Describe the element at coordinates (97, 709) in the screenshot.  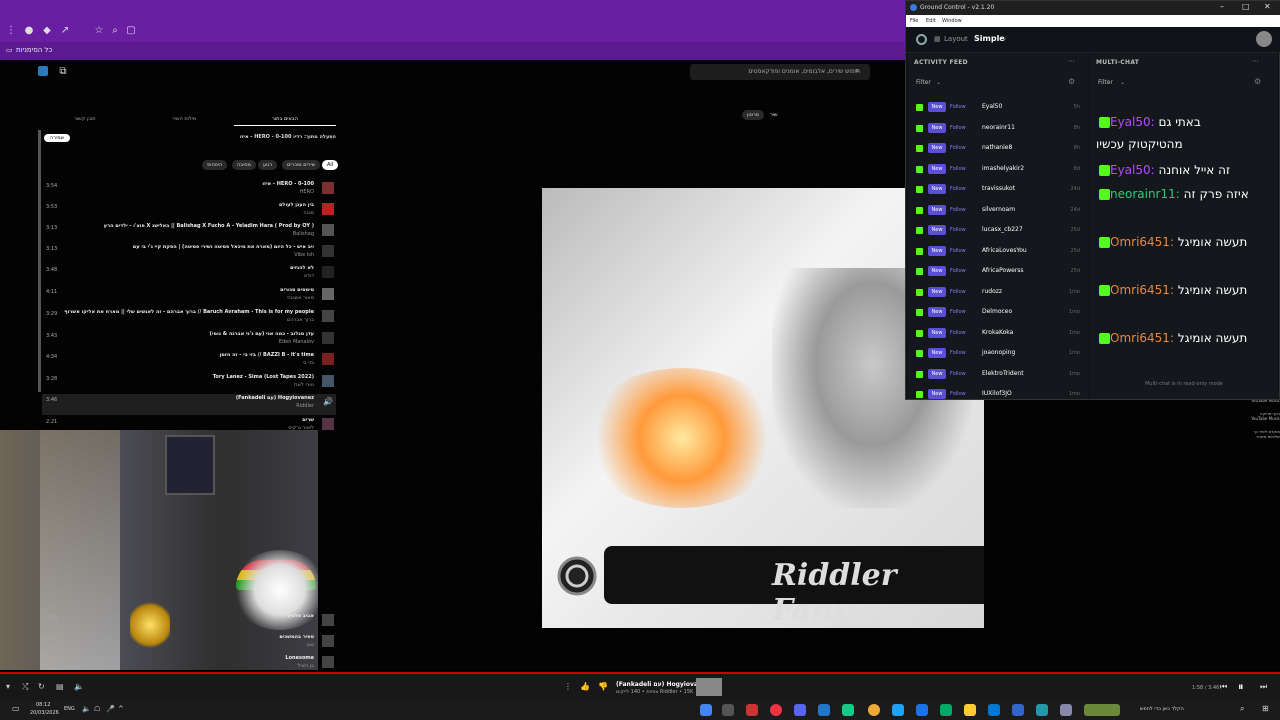
I see `network-icon: ☖` at that location.